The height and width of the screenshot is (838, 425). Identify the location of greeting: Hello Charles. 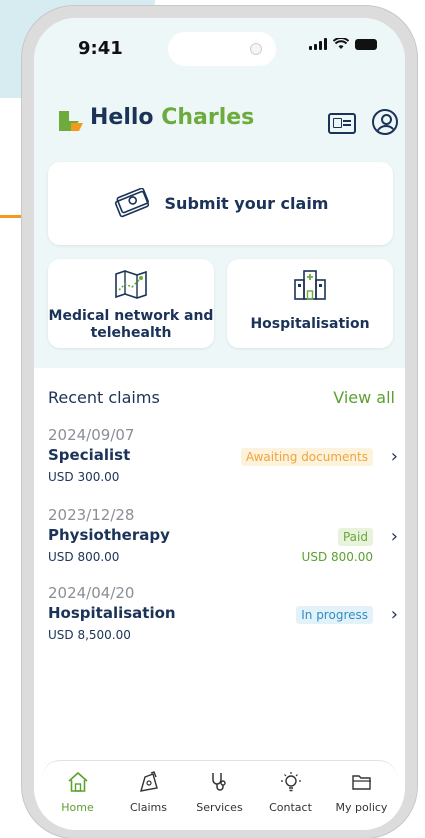
(172, 117).